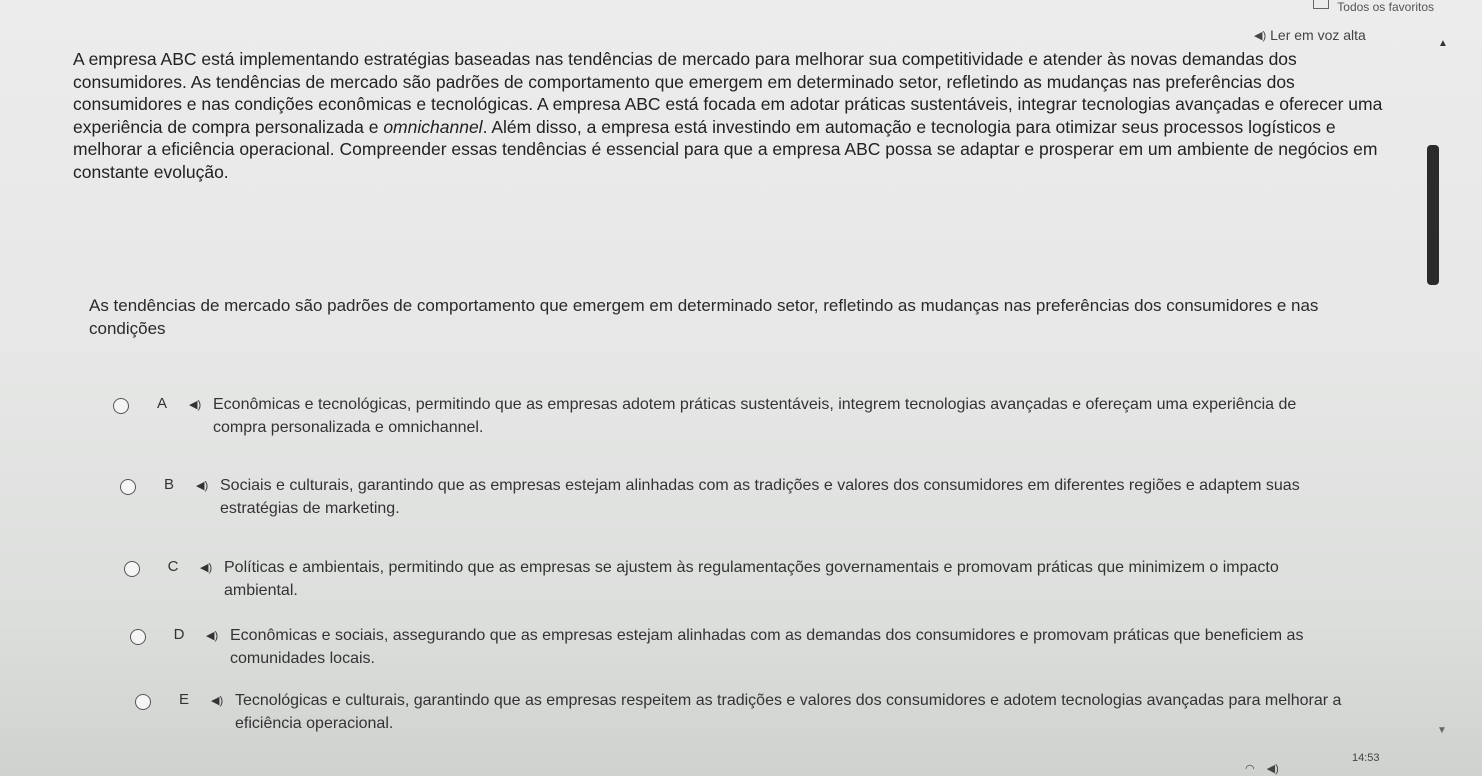 Image resolution: width=1482 pixels, height=776 pixels. What do you see at coordinates (433, 126) in the screenshot?
I see `passage-italic-term: omnichannel` at bounding box center [433, 126].